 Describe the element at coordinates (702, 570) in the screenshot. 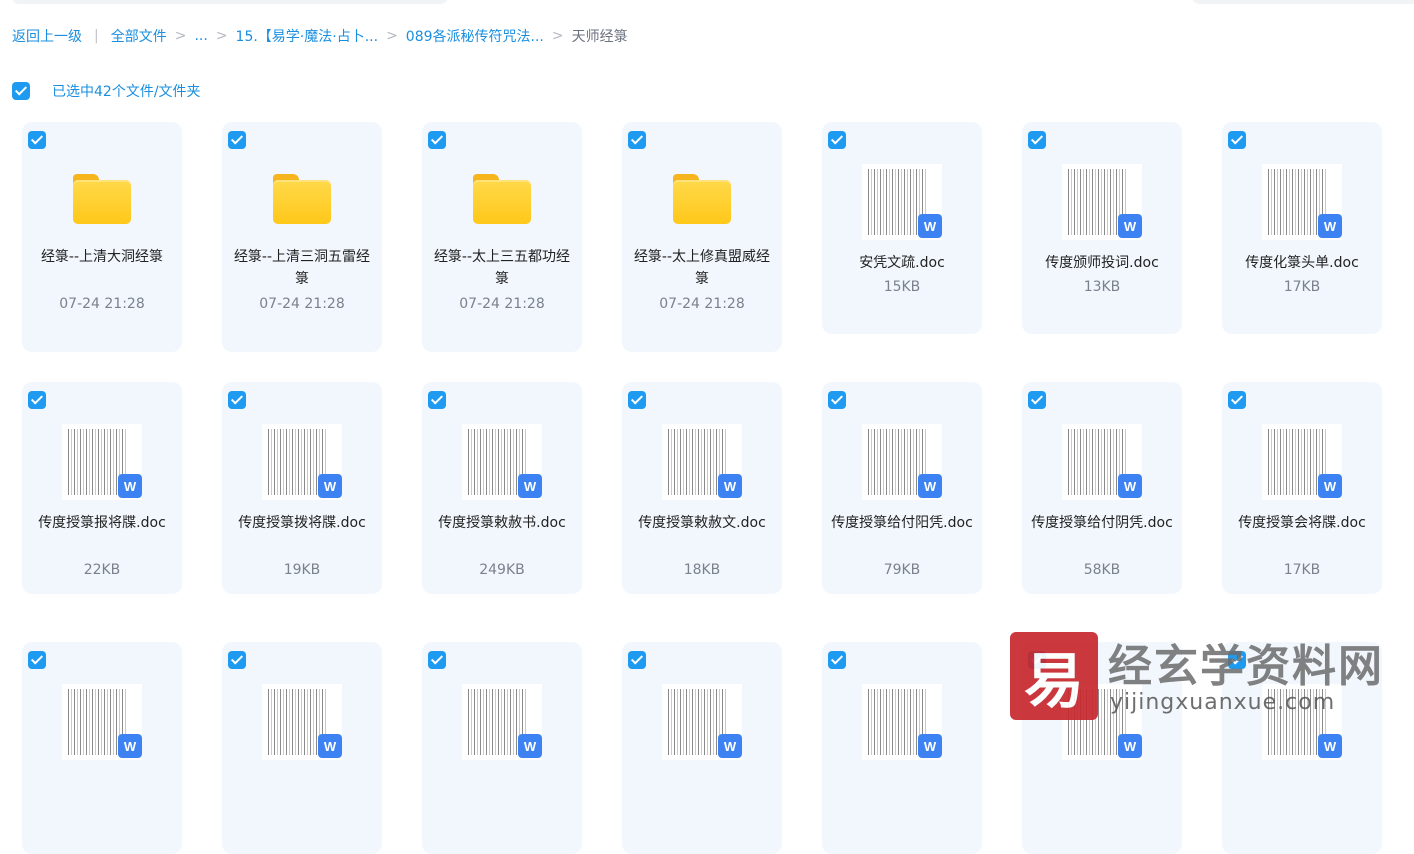

I see `file-size: 18KB` at that location.